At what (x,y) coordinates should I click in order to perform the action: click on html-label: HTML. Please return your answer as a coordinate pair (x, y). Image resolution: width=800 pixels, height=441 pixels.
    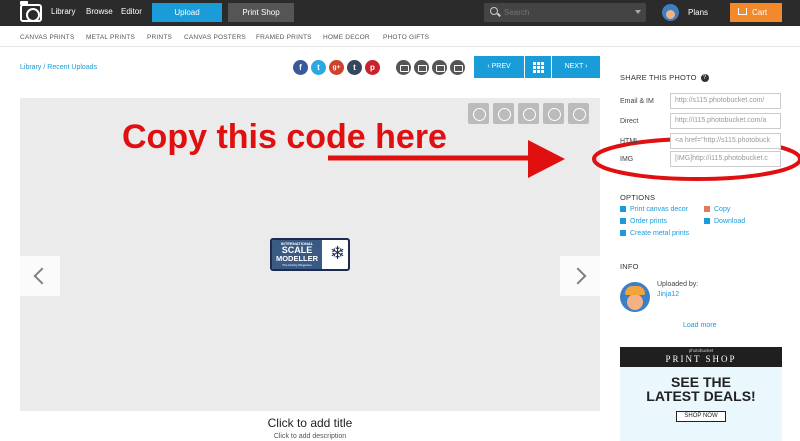
    Looking at the image, I should click on (630, 141).